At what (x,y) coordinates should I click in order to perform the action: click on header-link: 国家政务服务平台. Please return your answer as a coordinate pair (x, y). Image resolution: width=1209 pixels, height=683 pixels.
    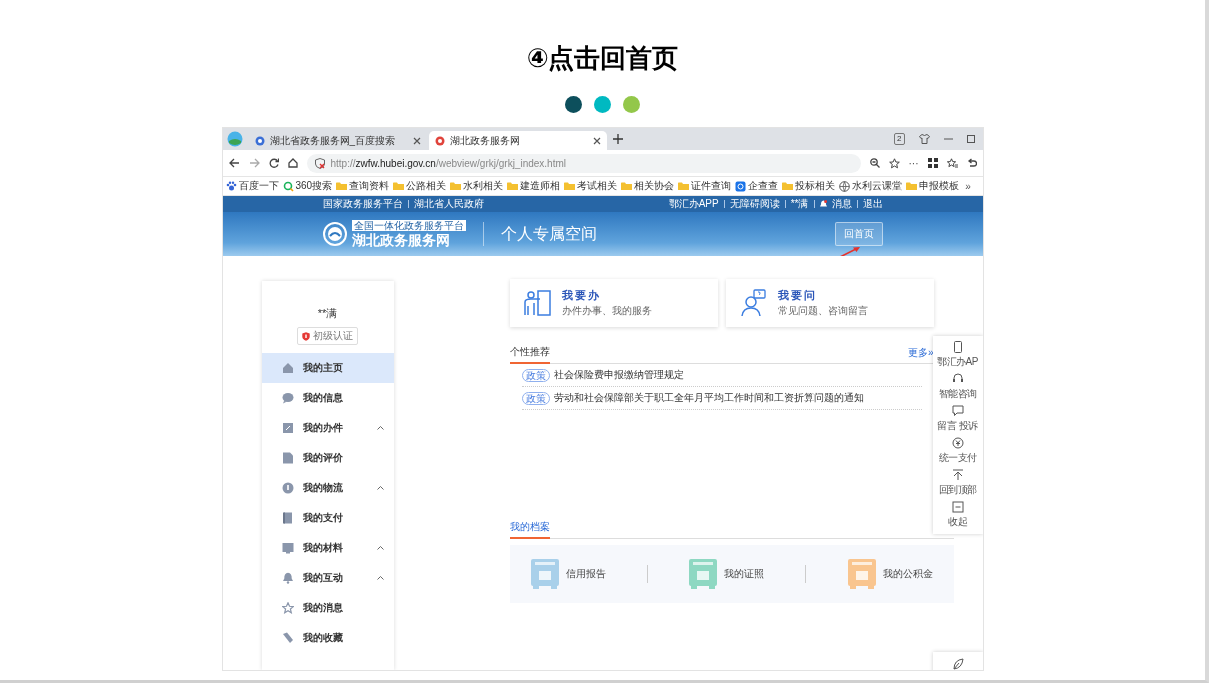
    Looking at the image, I should click on (362, 204).